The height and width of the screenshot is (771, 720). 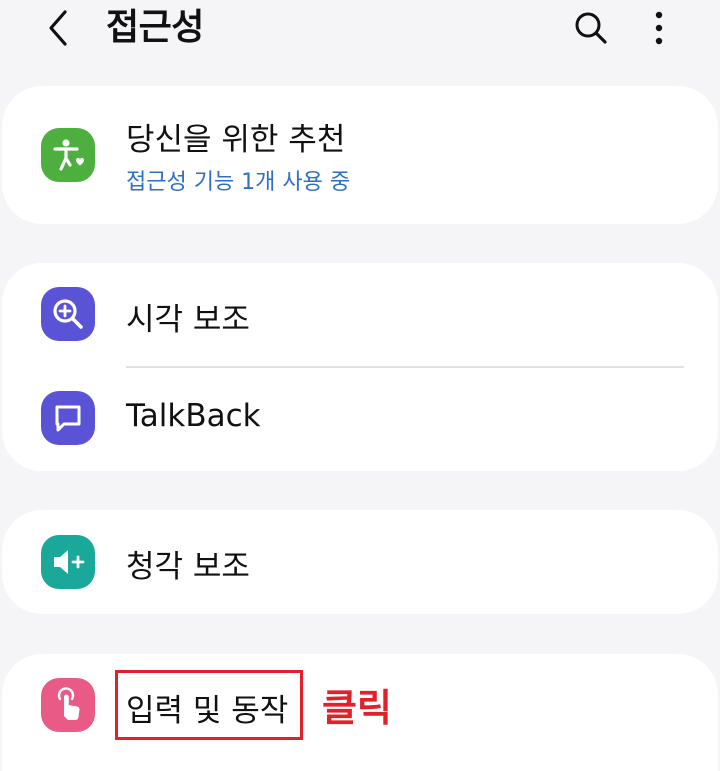 I want to click on hearing-card: 청각 보조, so click(x=360, y=562).